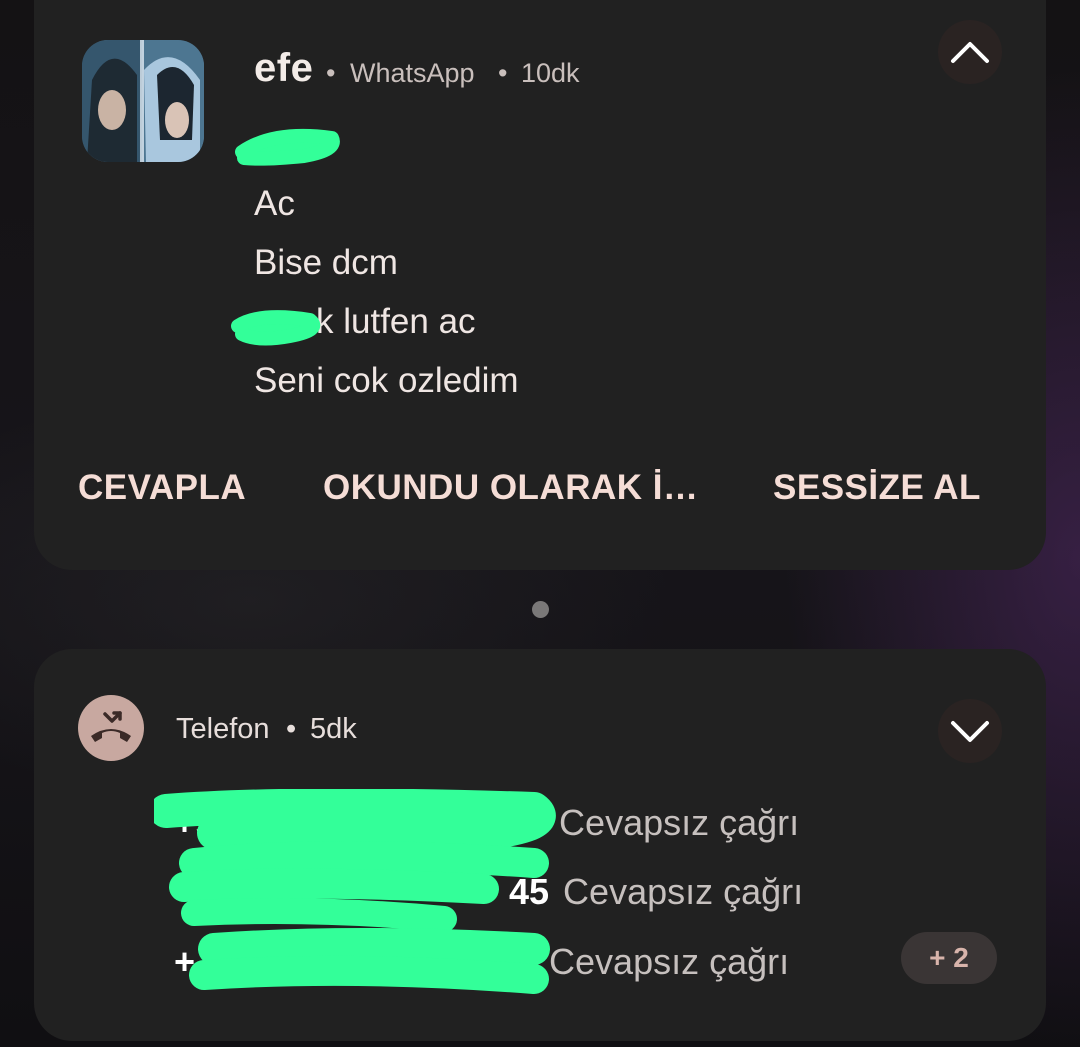  What do you see at coordinates (396, 321) in the screenshot?
I see `message-line-4: k lutfen ac` at bounding box center [396, 321].